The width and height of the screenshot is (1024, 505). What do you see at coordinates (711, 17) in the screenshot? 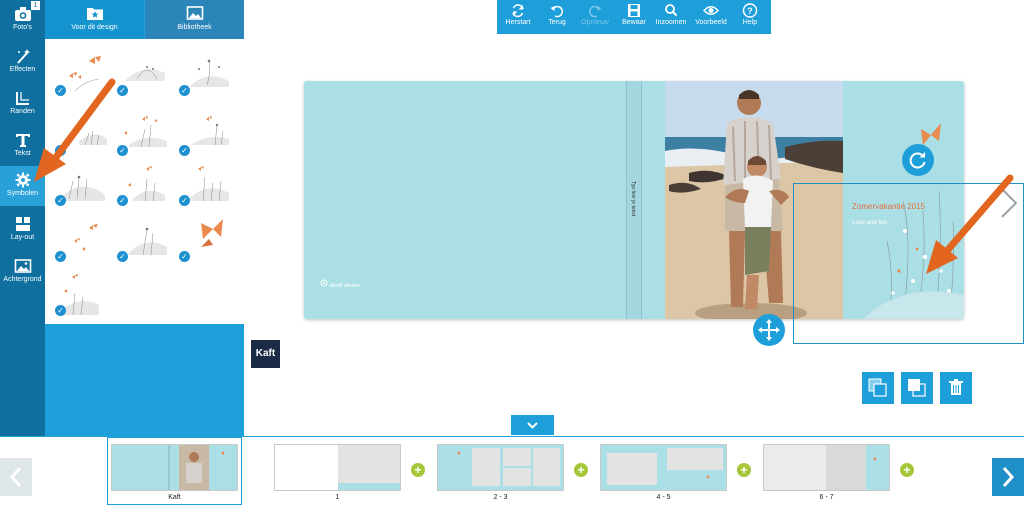
I see `preview-button: Voorbeeld` at bounding box center [711, 17].